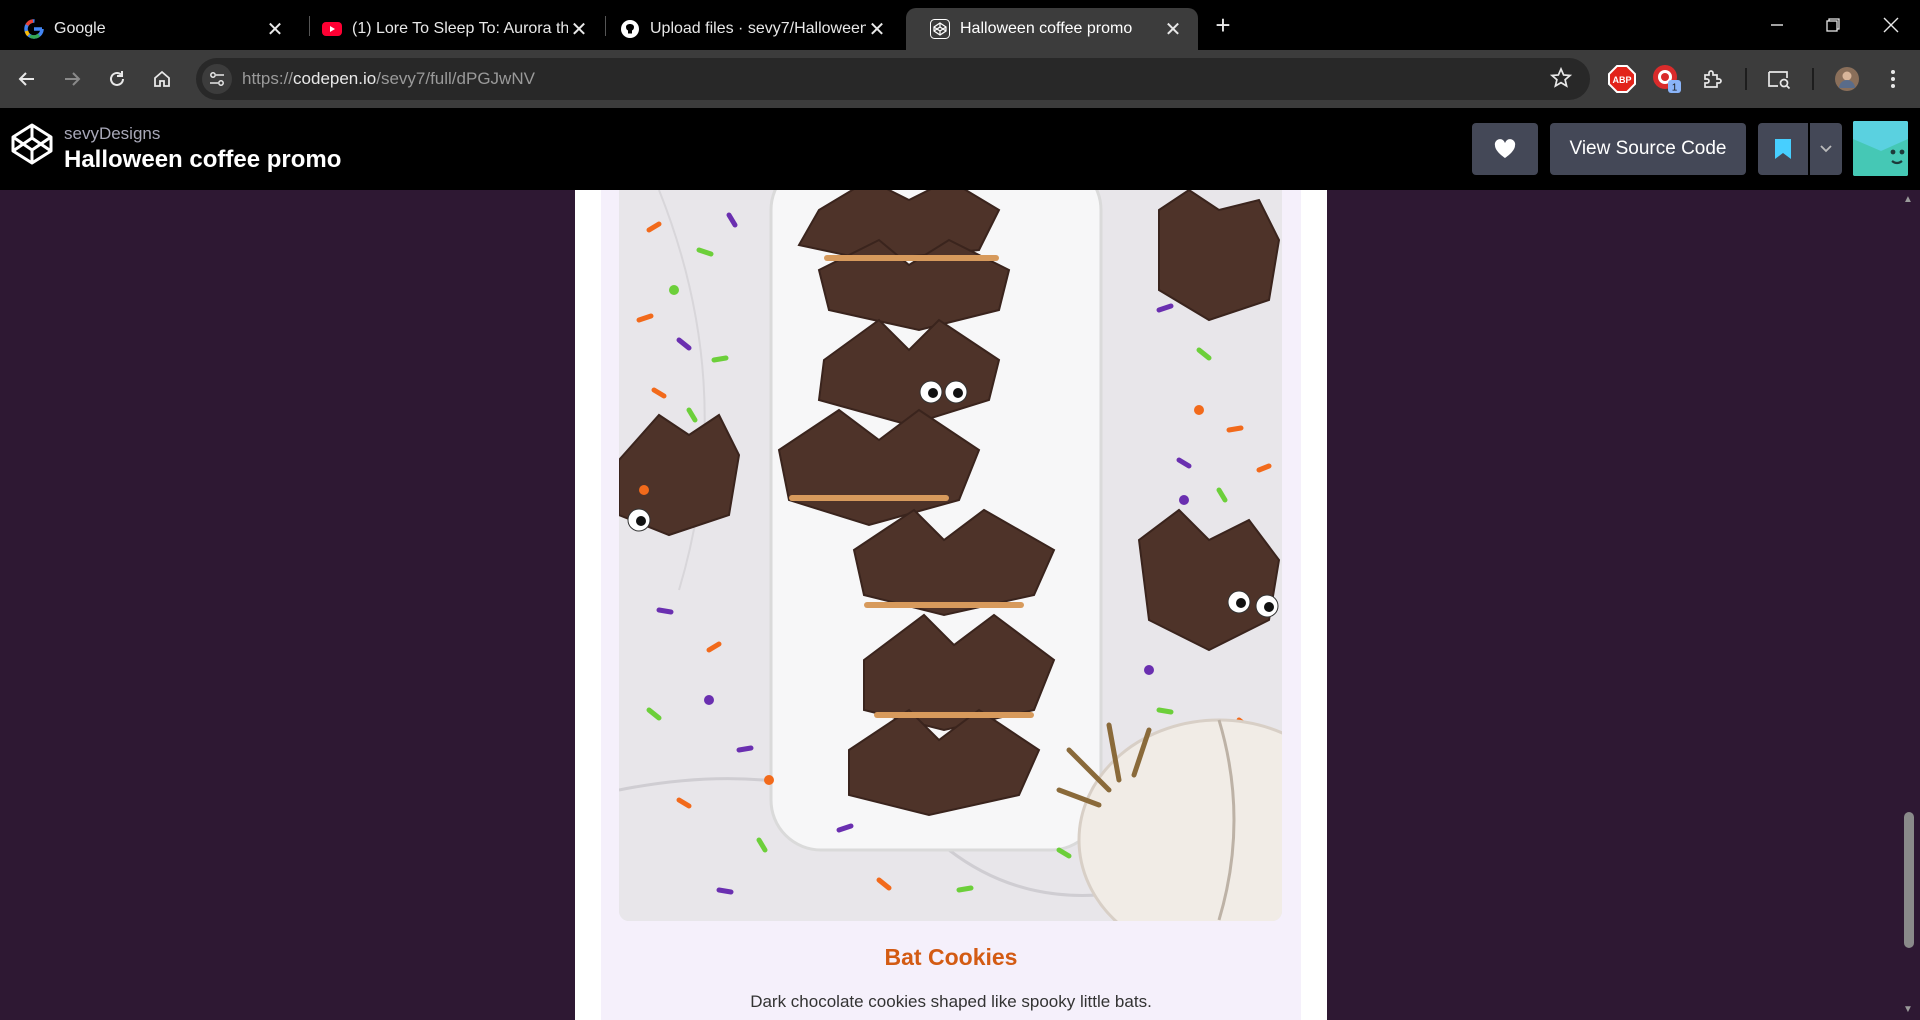 This screenshot has width=1920, height=1020. I want to click on reload-button, so click(117, 79).